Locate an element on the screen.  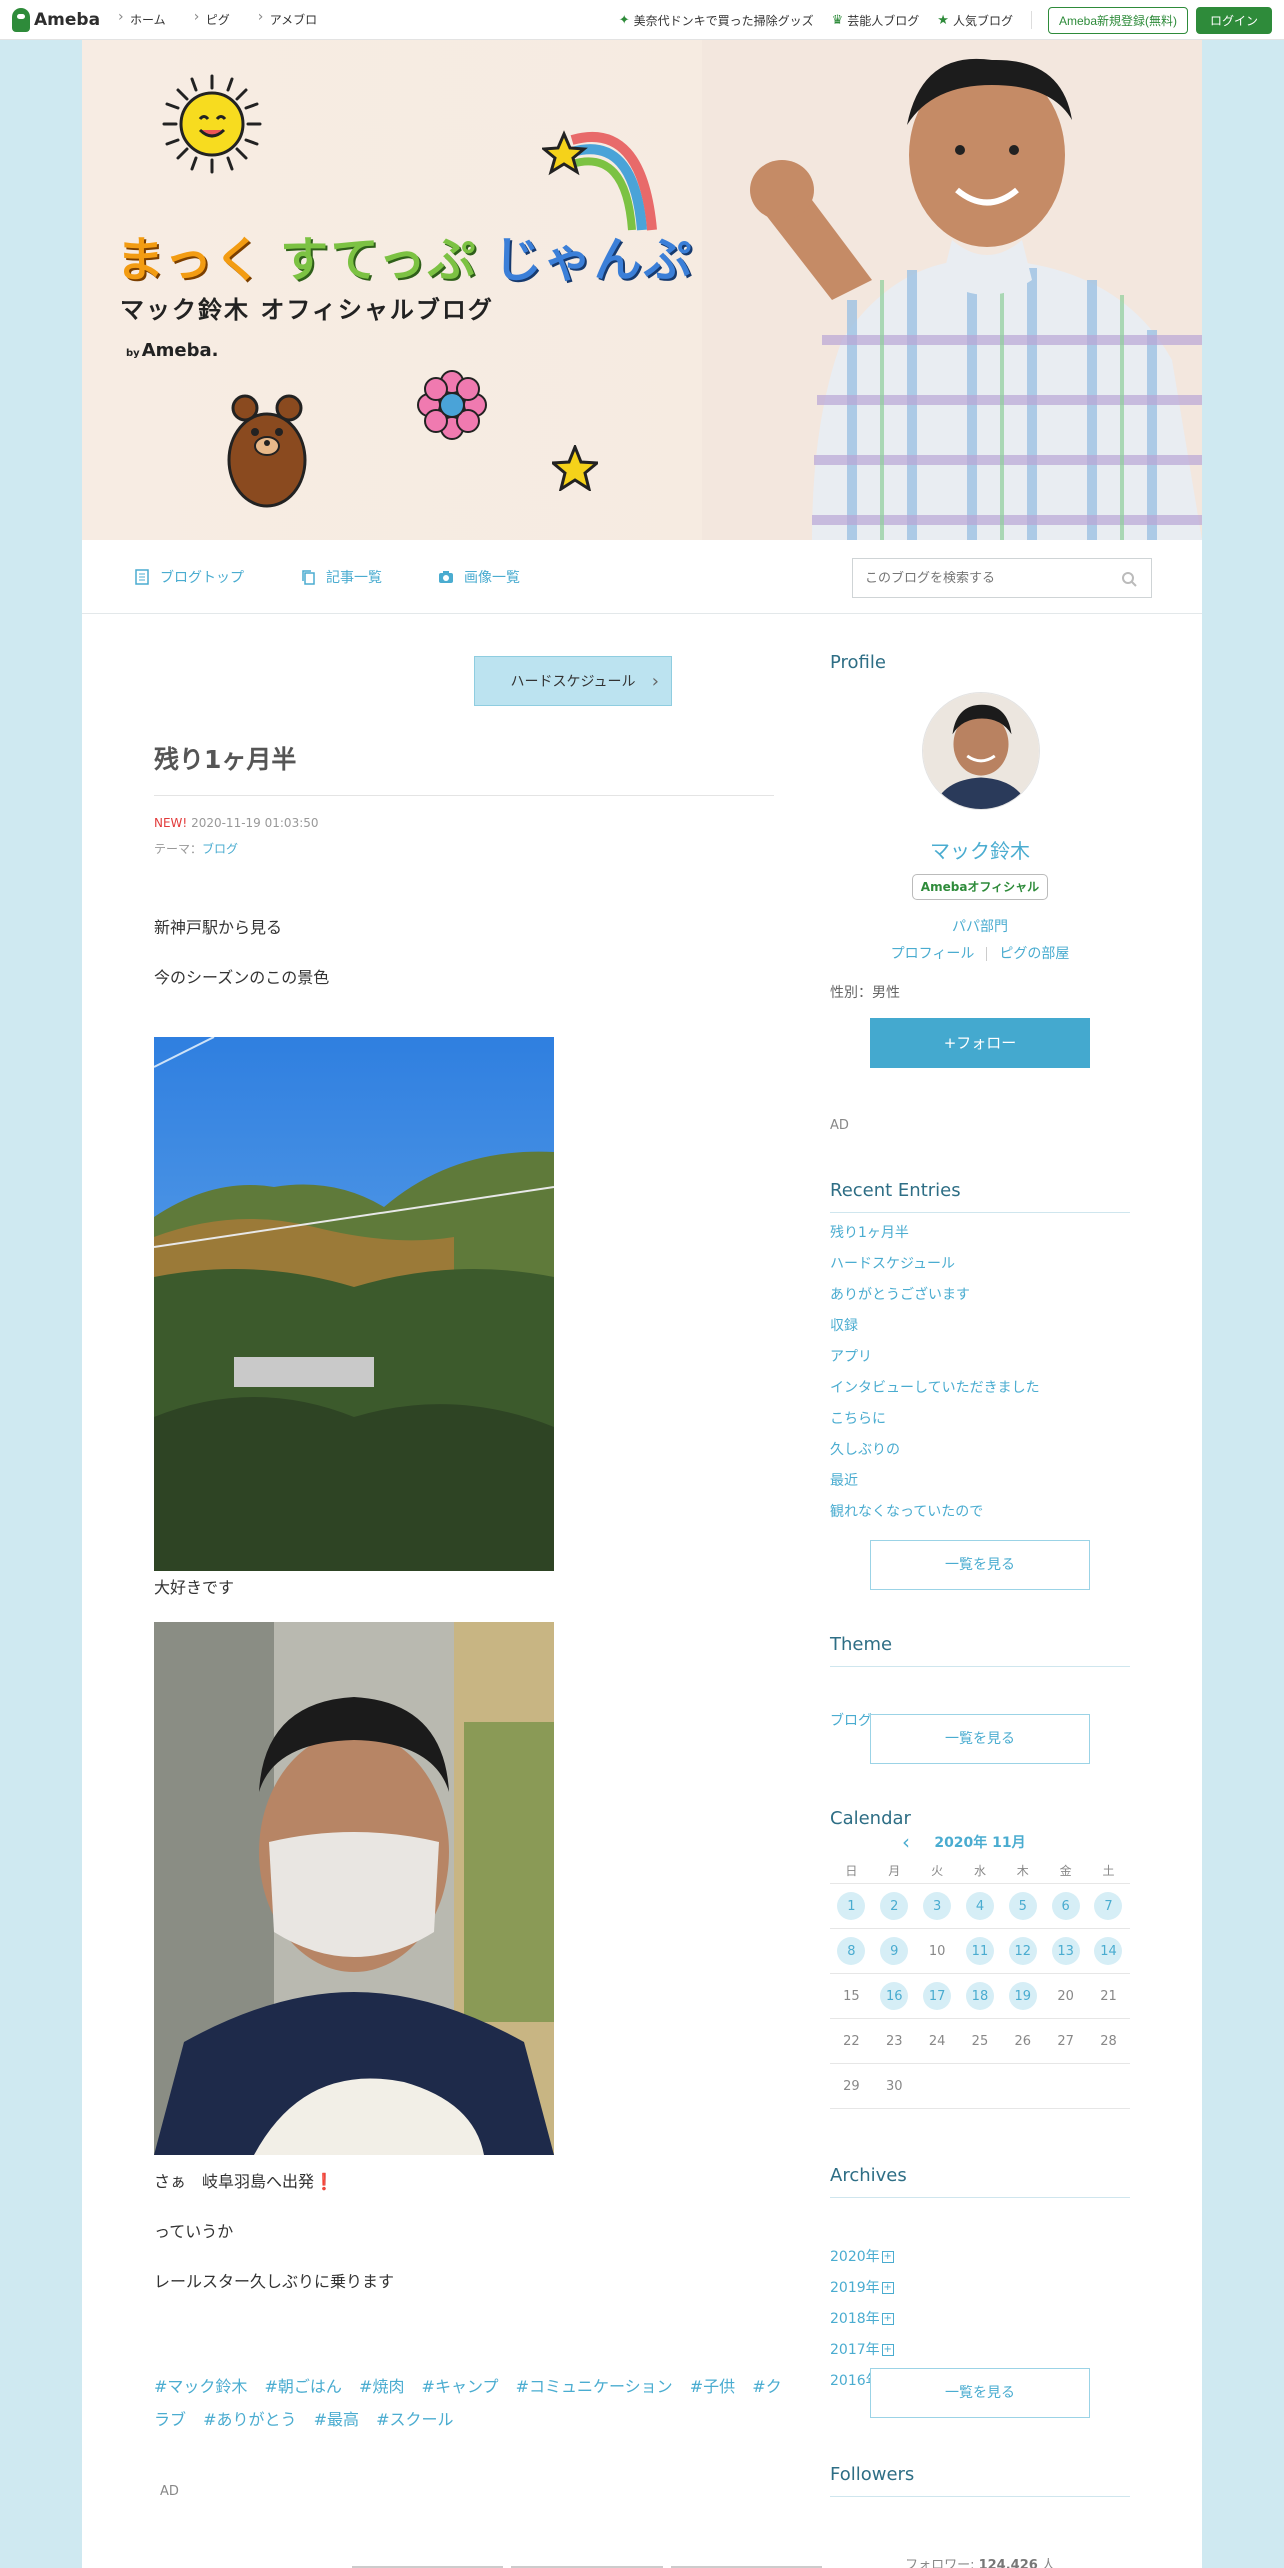
nav-image-list: 画像一覧 is located at coordinates (479, 577).